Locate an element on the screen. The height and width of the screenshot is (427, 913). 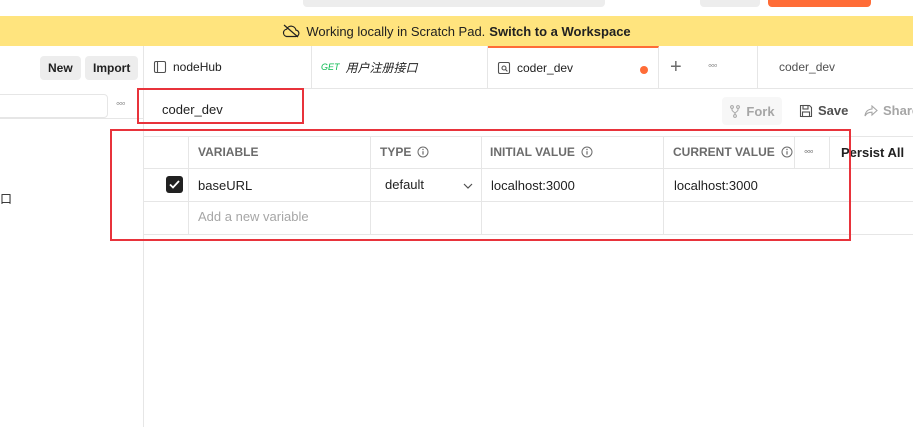
import-button: Import is located at coordinates (112, 68).